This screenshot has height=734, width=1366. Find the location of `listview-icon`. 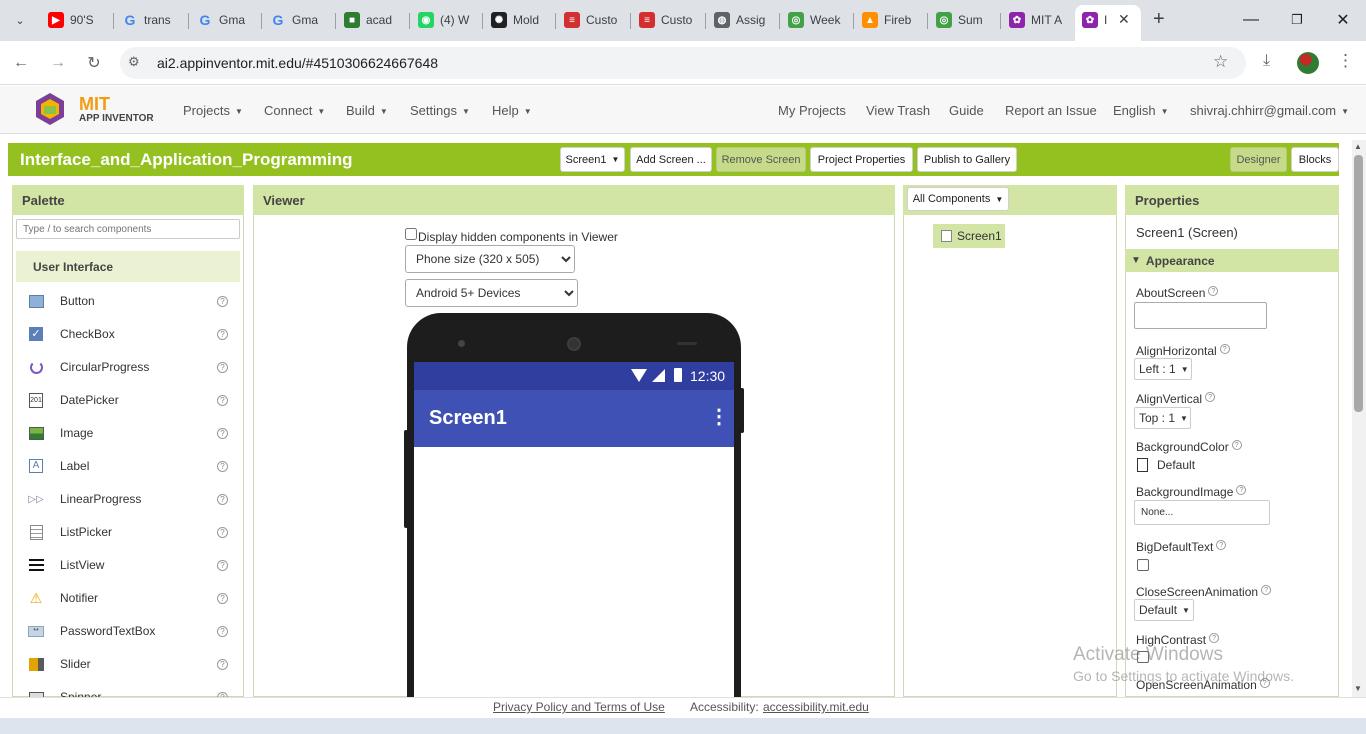

listview-icon is located at coordinates (36, 565).